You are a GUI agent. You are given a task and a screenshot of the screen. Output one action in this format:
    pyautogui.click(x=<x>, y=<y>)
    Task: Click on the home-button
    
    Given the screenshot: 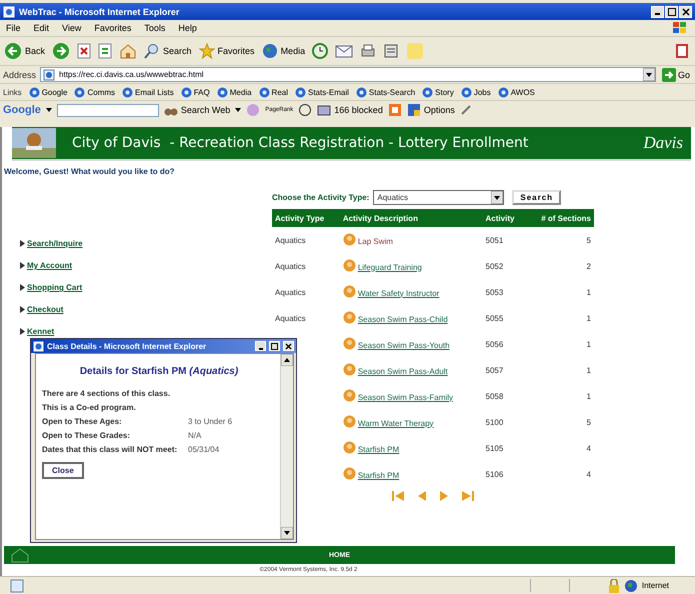 What is the action you would take?
    pyautogui.click(x=128, y=51)
    